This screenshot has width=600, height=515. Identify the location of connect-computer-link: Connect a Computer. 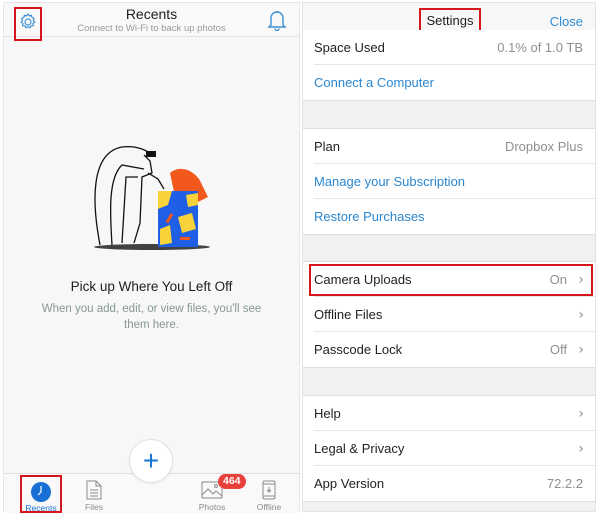
(374, 82).